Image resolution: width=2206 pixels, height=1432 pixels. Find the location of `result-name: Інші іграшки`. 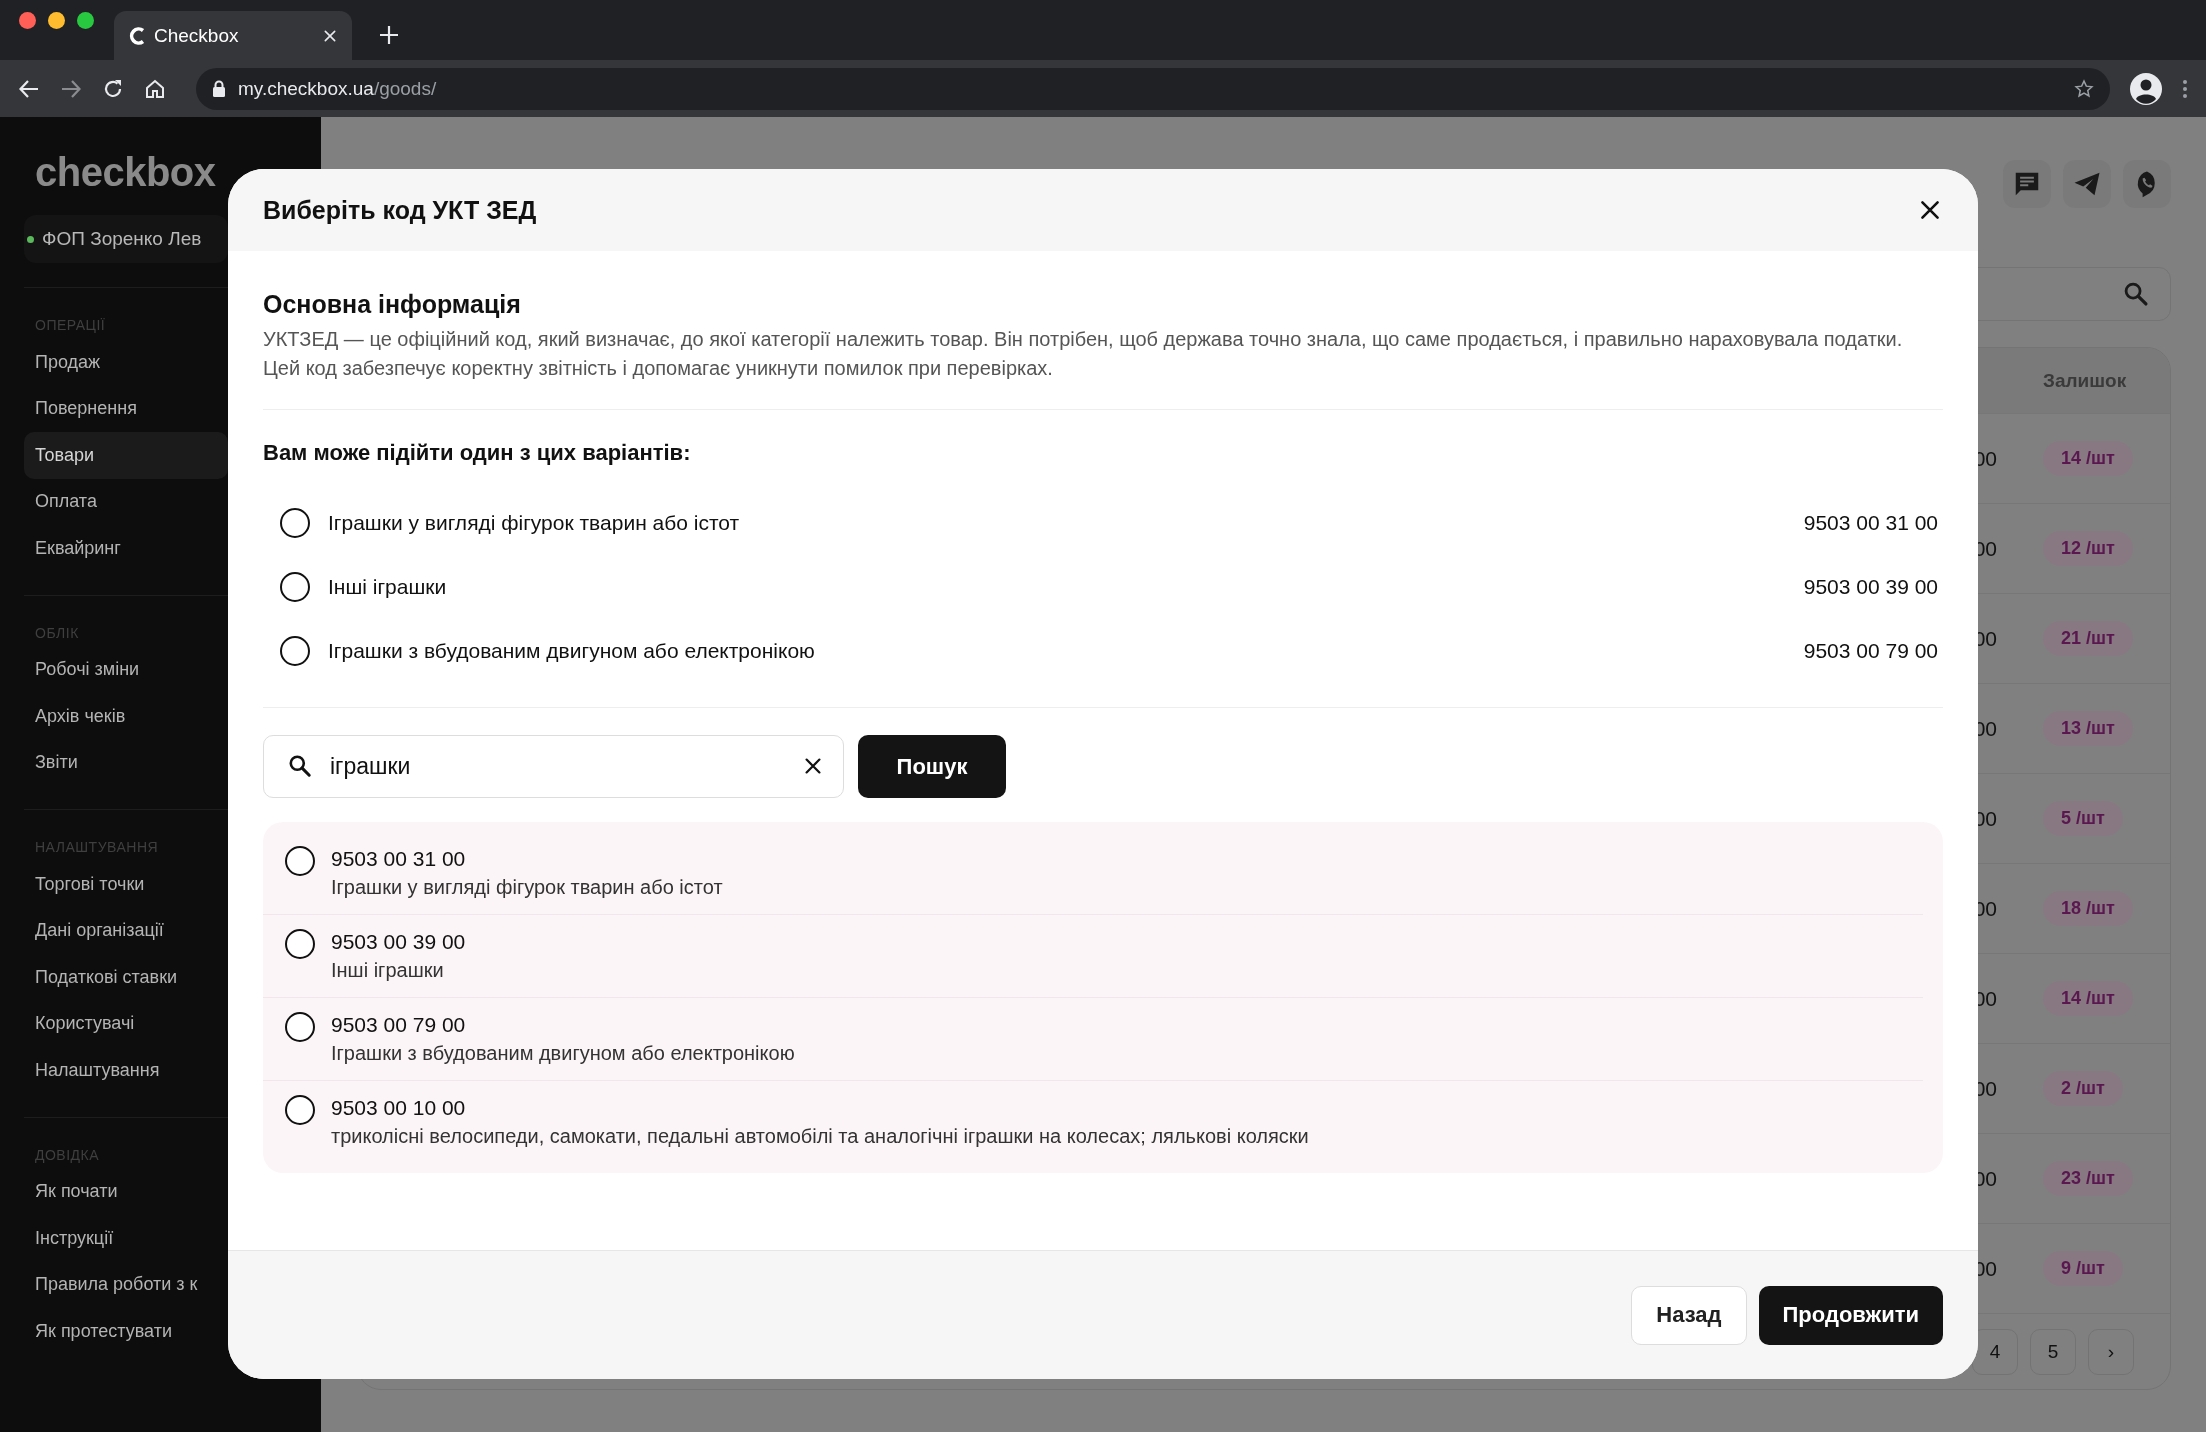

result-name: Інші іграшки is located at coordinates (388, 970).